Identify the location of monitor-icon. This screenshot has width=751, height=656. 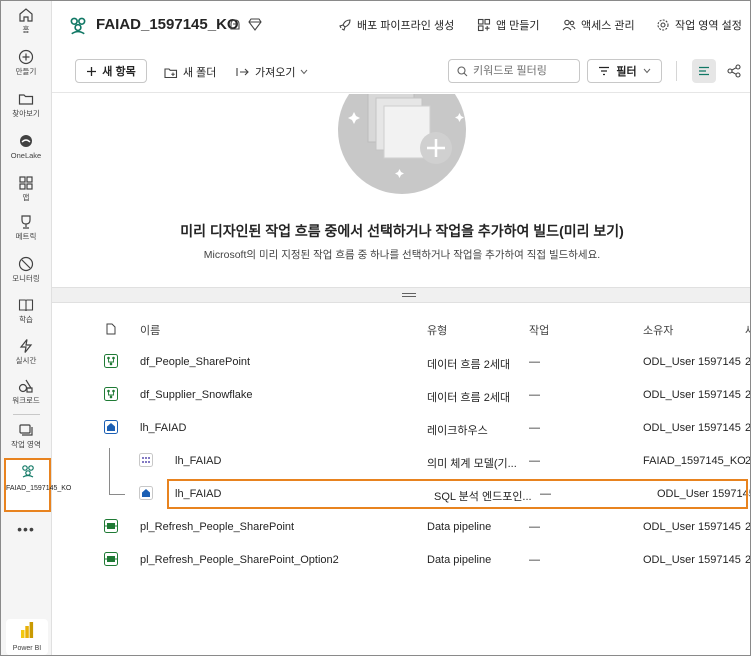
(26, 264).